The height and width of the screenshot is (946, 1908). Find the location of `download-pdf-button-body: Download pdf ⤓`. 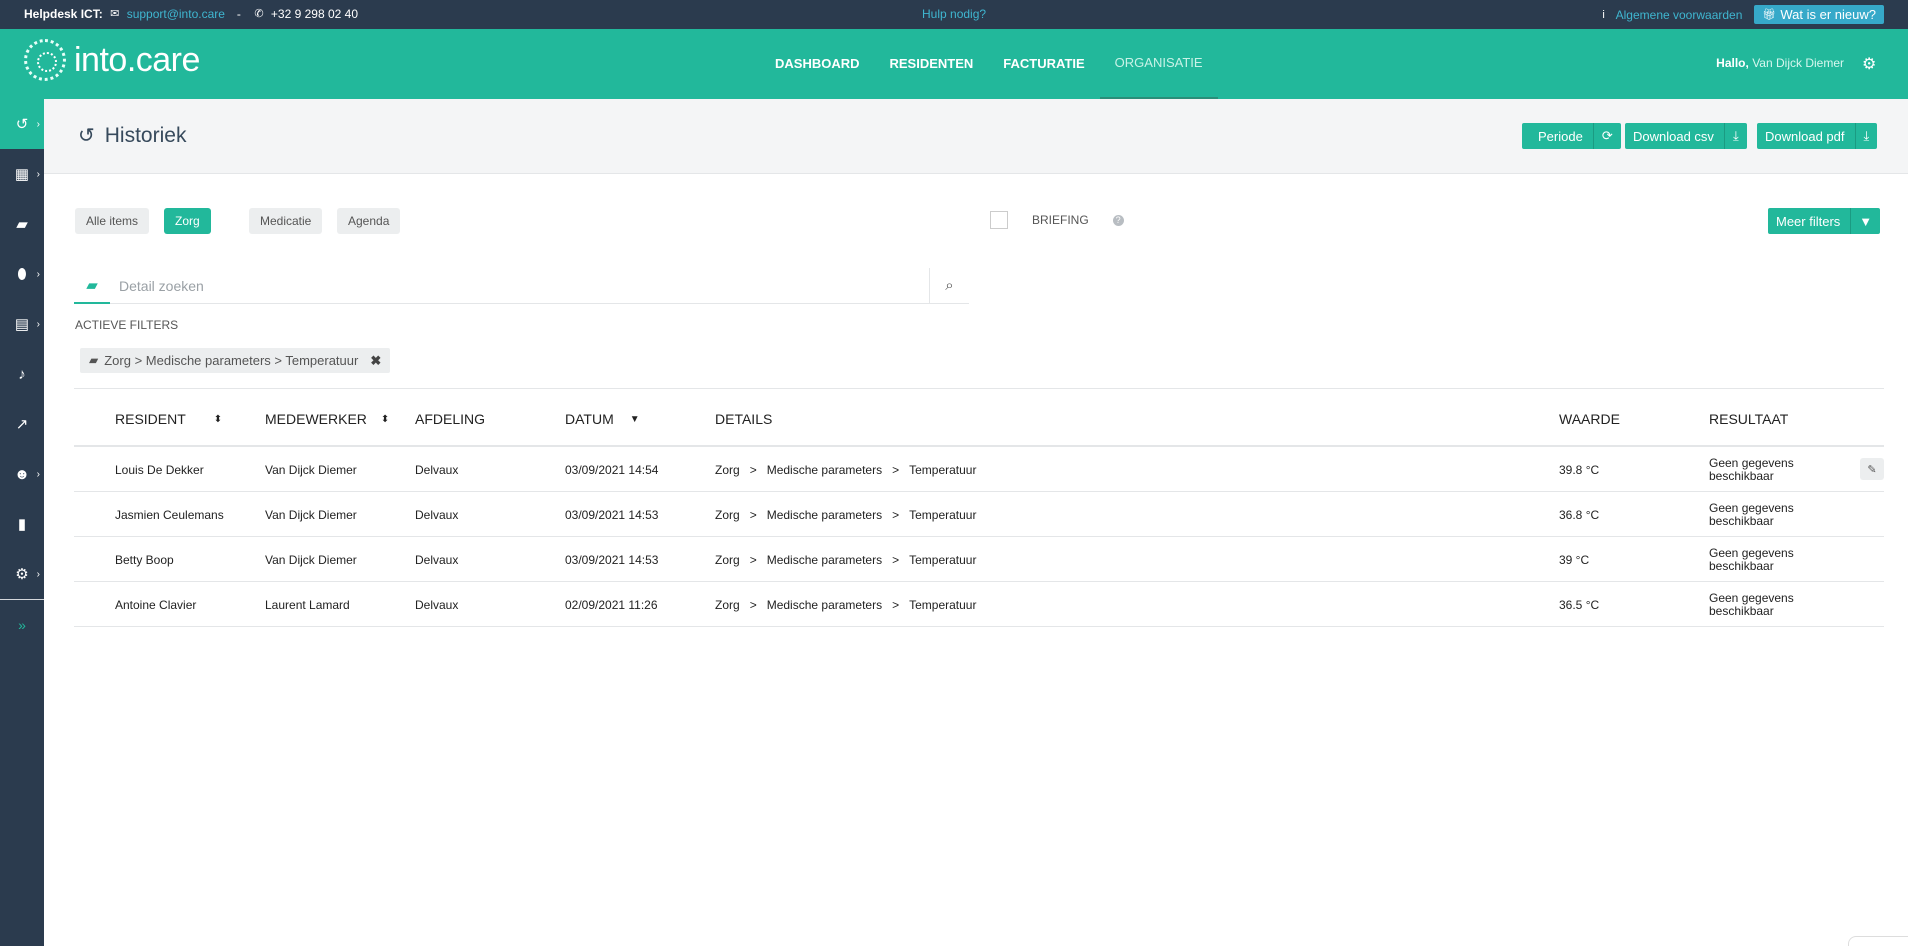

download-pdf-button-body: Download pdf ⤓ is located at coordinates (1817, 136).